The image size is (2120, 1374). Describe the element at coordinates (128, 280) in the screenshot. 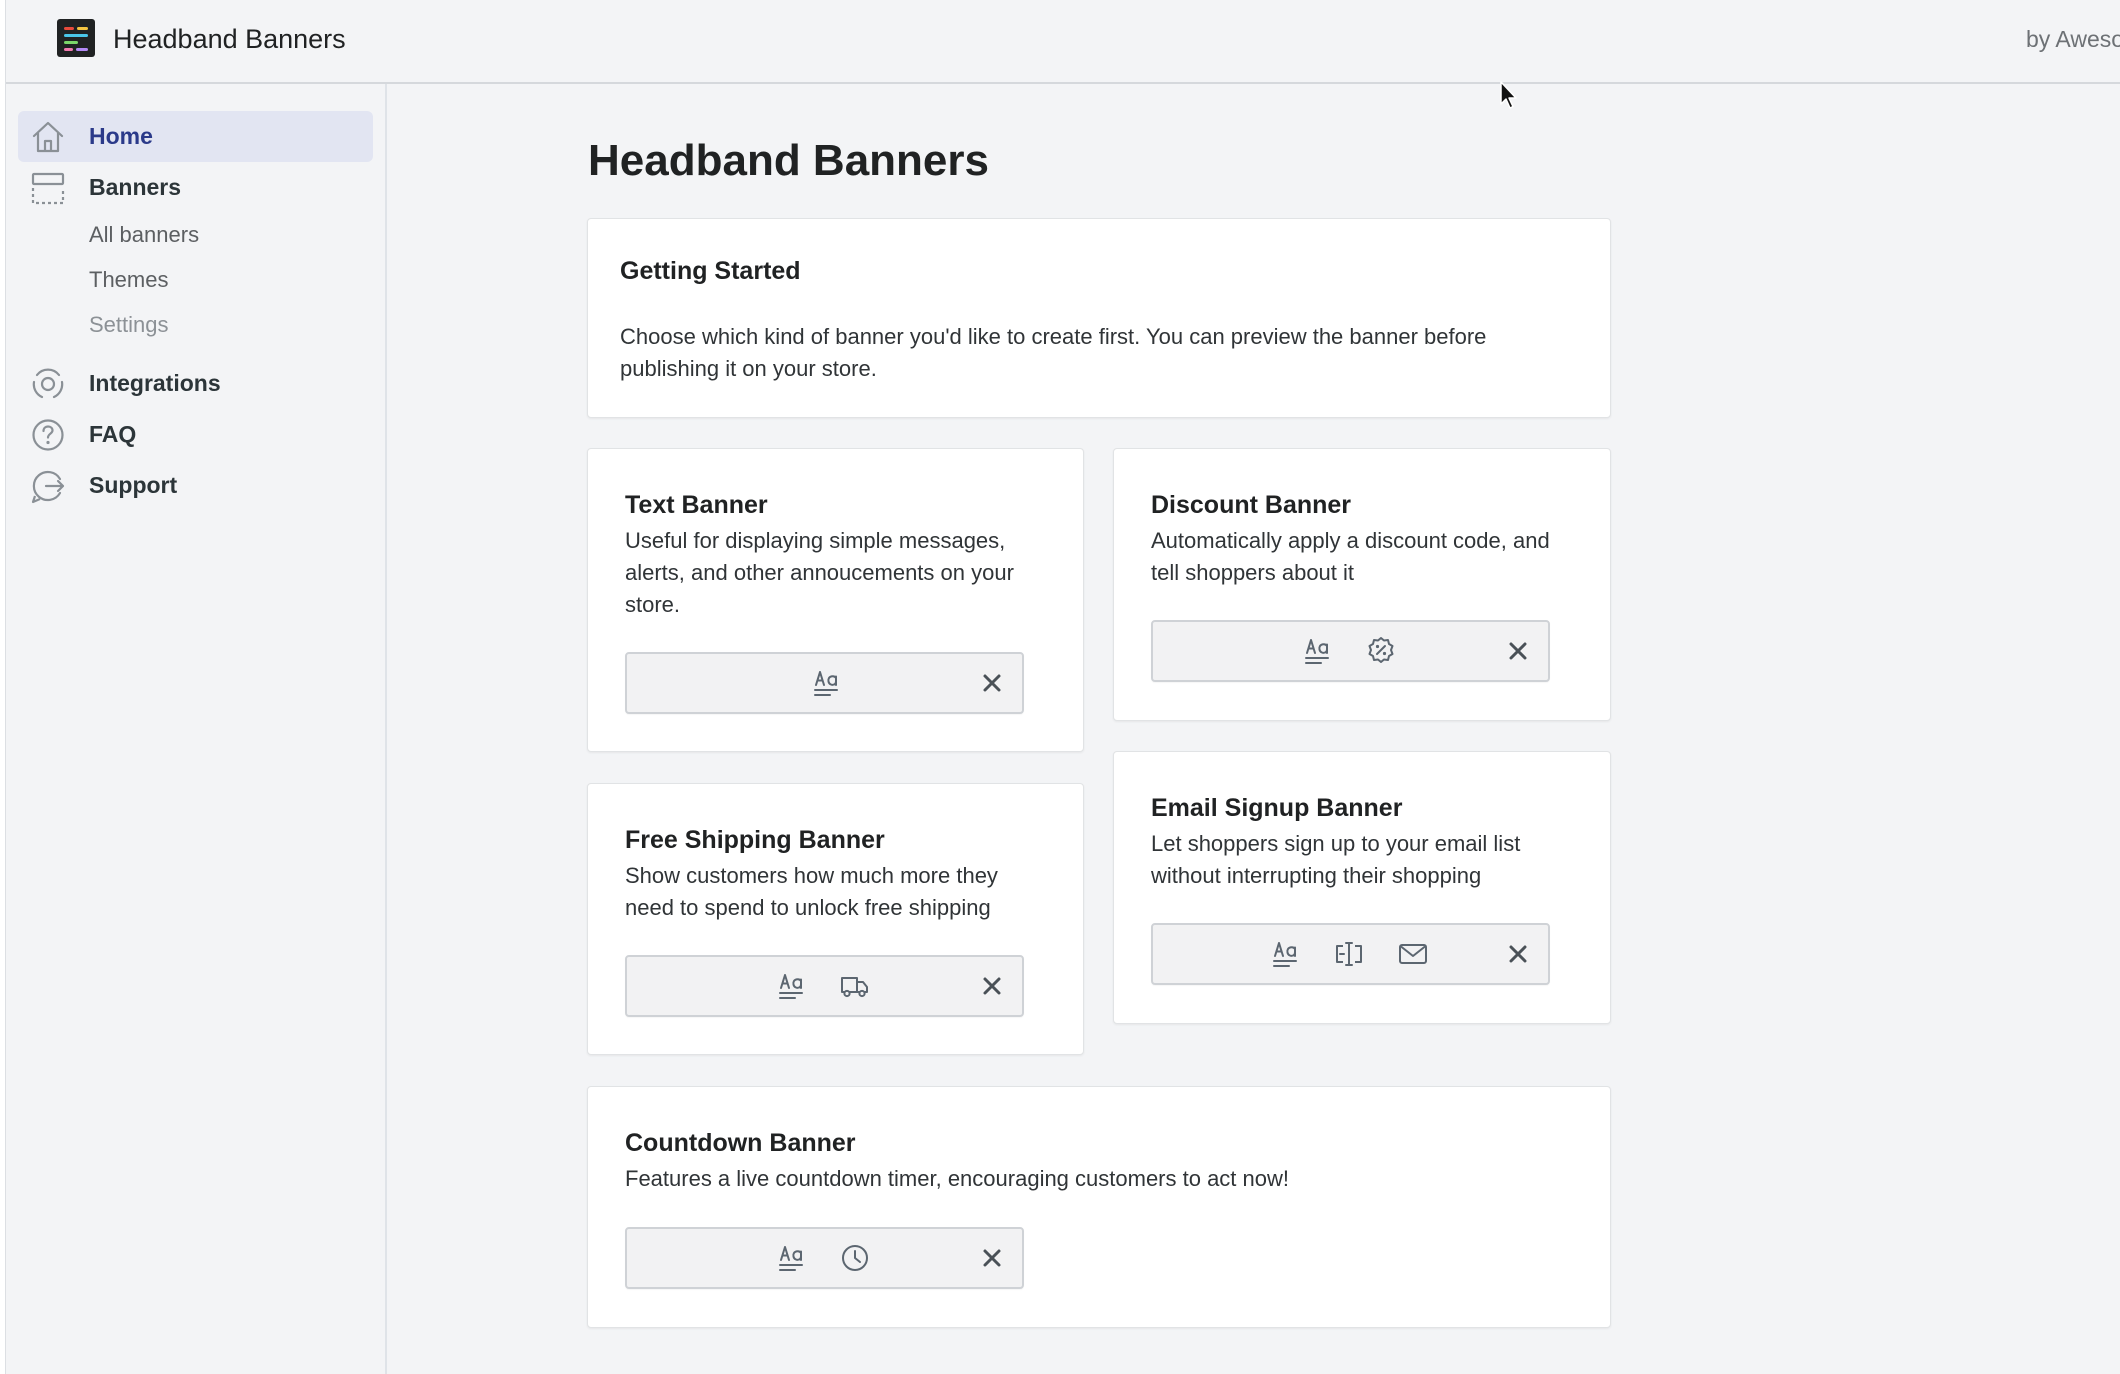

I see `sidebar-subitem-themes: Themes` at that location.